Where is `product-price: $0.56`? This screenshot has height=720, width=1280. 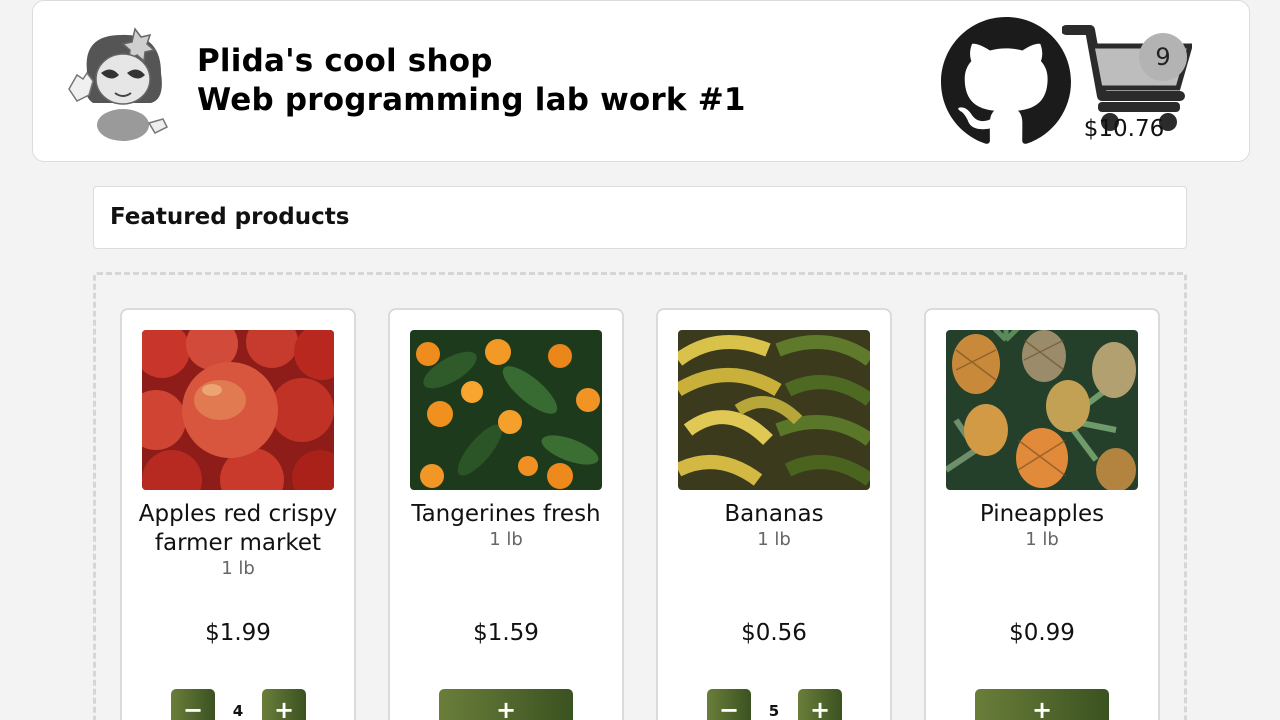 product-price: $0.56 is located at coordinates (774, 633).